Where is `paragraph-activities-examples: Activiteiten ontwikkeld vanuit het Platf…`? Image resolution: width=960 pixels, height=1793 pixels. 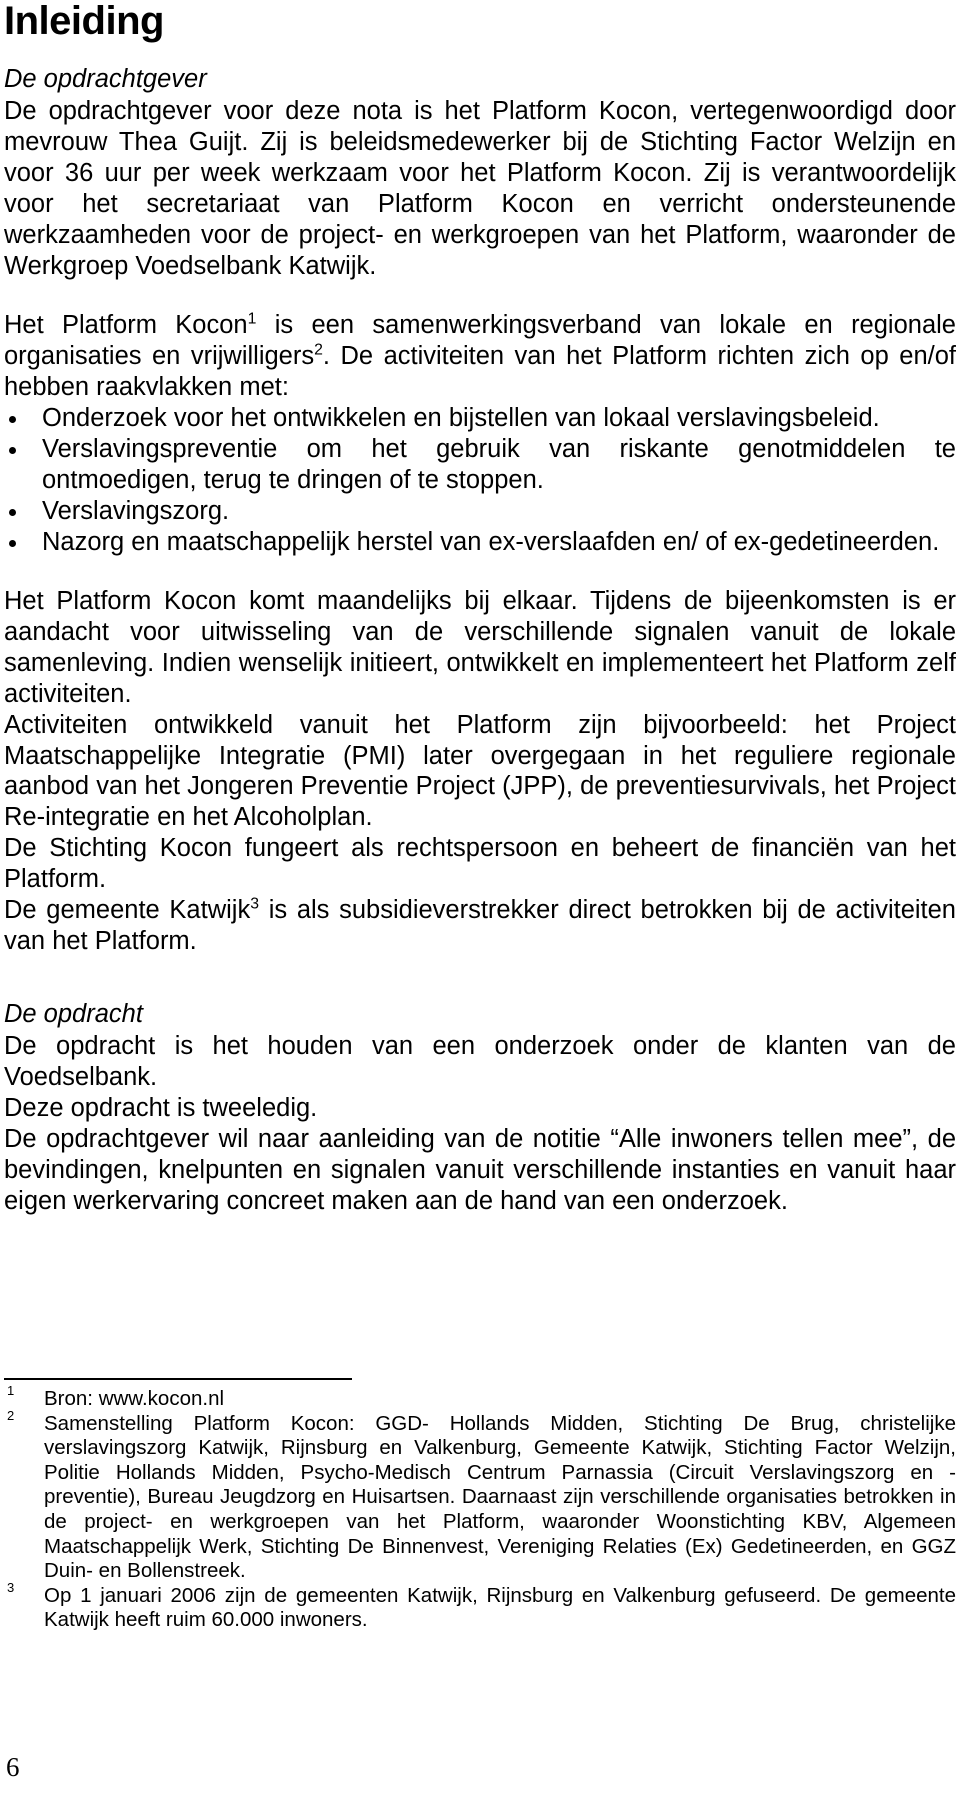 paragraph-activities-examples: Activiteiten ontwikkeld vanuit het Platf… is located at coordinates (480, 771).